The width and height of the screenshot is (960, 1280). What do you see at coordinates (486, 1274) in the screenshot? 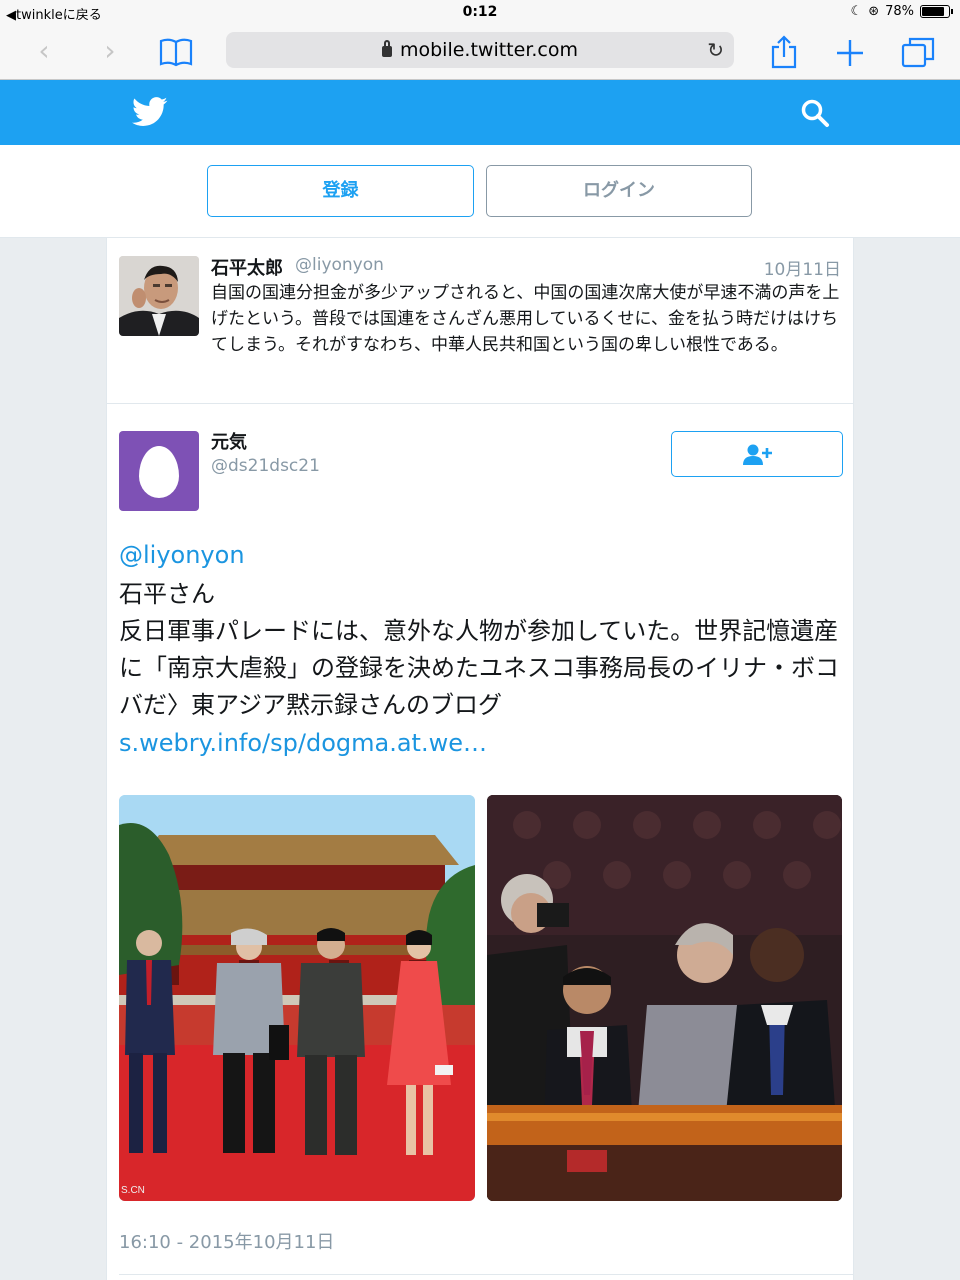
I see `divider` at bounding box center [486, 1274].